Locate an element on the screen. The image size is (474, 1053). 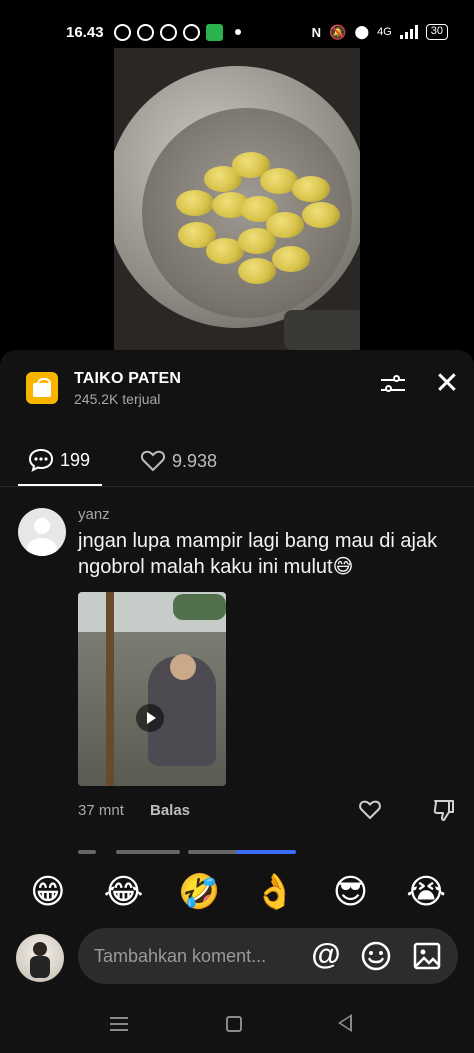
system-navigation-bar is located at coordinates (237, 1025).